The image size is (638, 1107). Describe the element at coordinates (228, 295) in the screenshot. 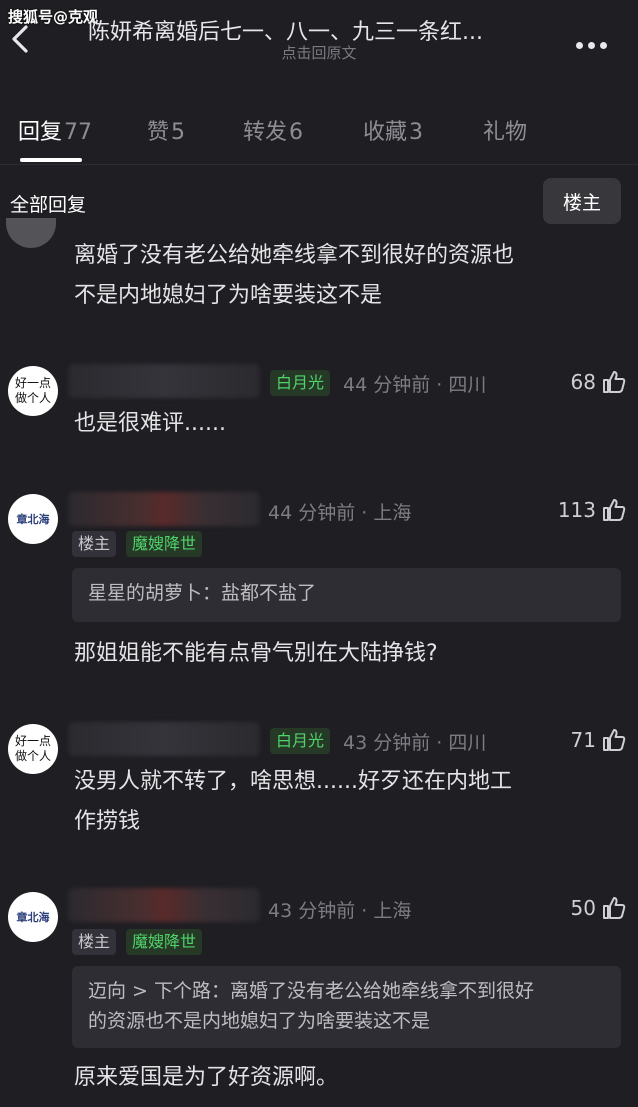

I see `comment-line: 不是内地媳妇了为啥要装这不是` at that location.